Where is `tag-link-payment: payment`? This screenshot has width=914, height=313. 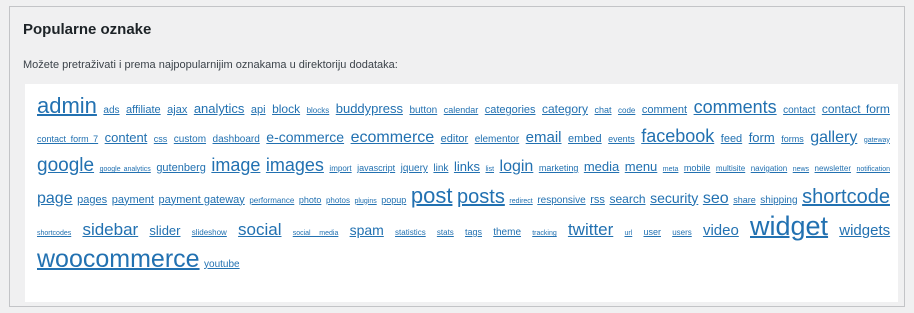
tag-link-payment: payment is located at coordinates (133, 200).